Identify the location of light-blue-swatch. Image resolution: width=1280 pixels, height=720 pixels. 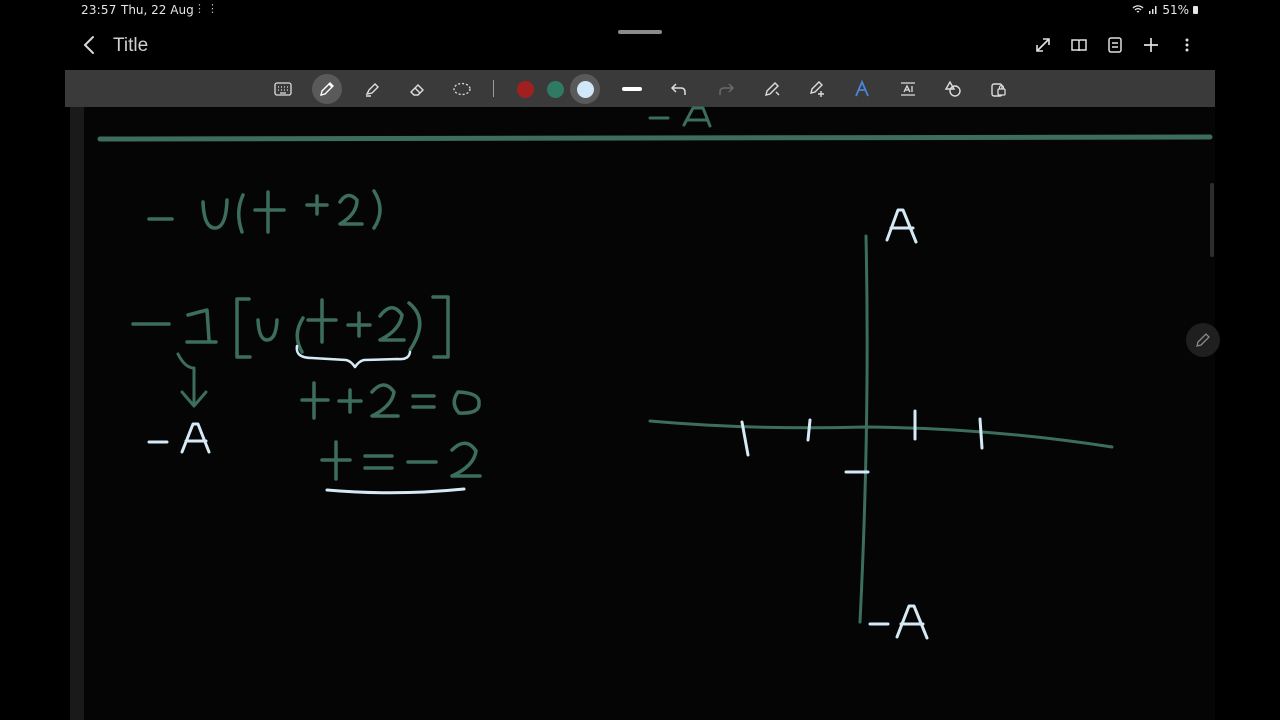
(585, 89).